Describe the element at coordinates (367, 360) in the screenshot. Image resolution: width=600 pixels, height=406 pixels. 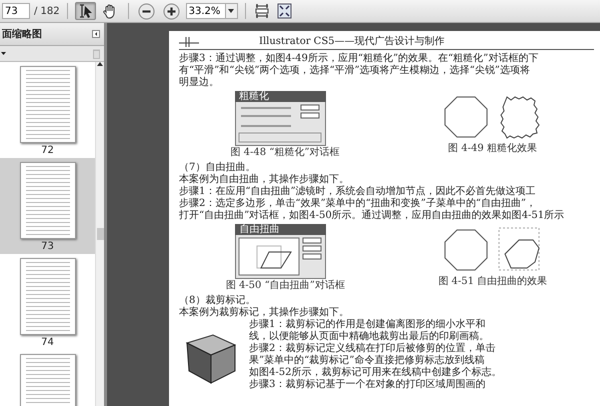
I see `text-line: 果”菜单中的“裁剪标记”命令直接把修剪标志放到线稿` at that location.